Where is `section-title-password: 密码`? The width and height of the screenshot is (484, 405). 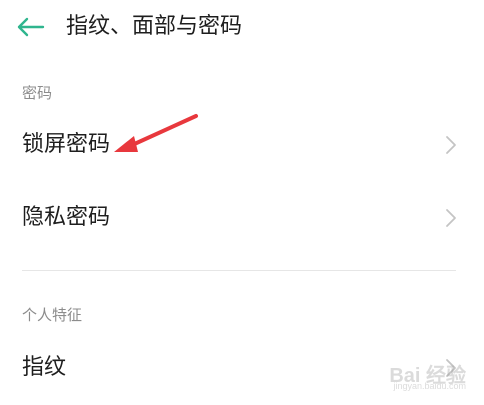
section-title-password: 密码 is located at coordinates (37, 93).